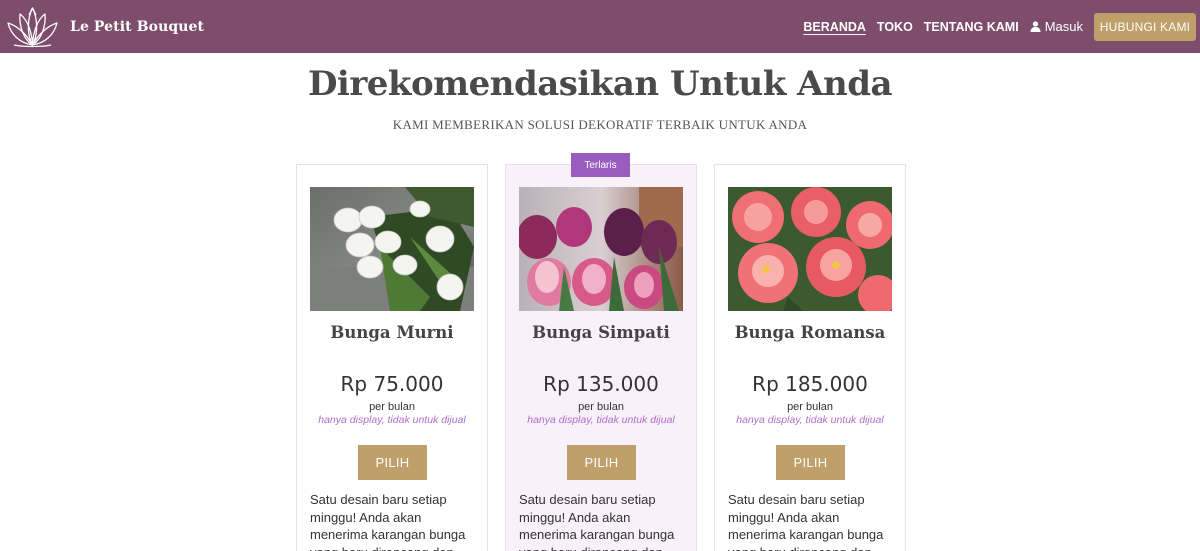 The height and width of the screenshot is (551, 1200). What do you see at coordinates (601, 332) in the screenshot?
I see `card-title: Bunga Simpati` at bounding box center [601, 332].